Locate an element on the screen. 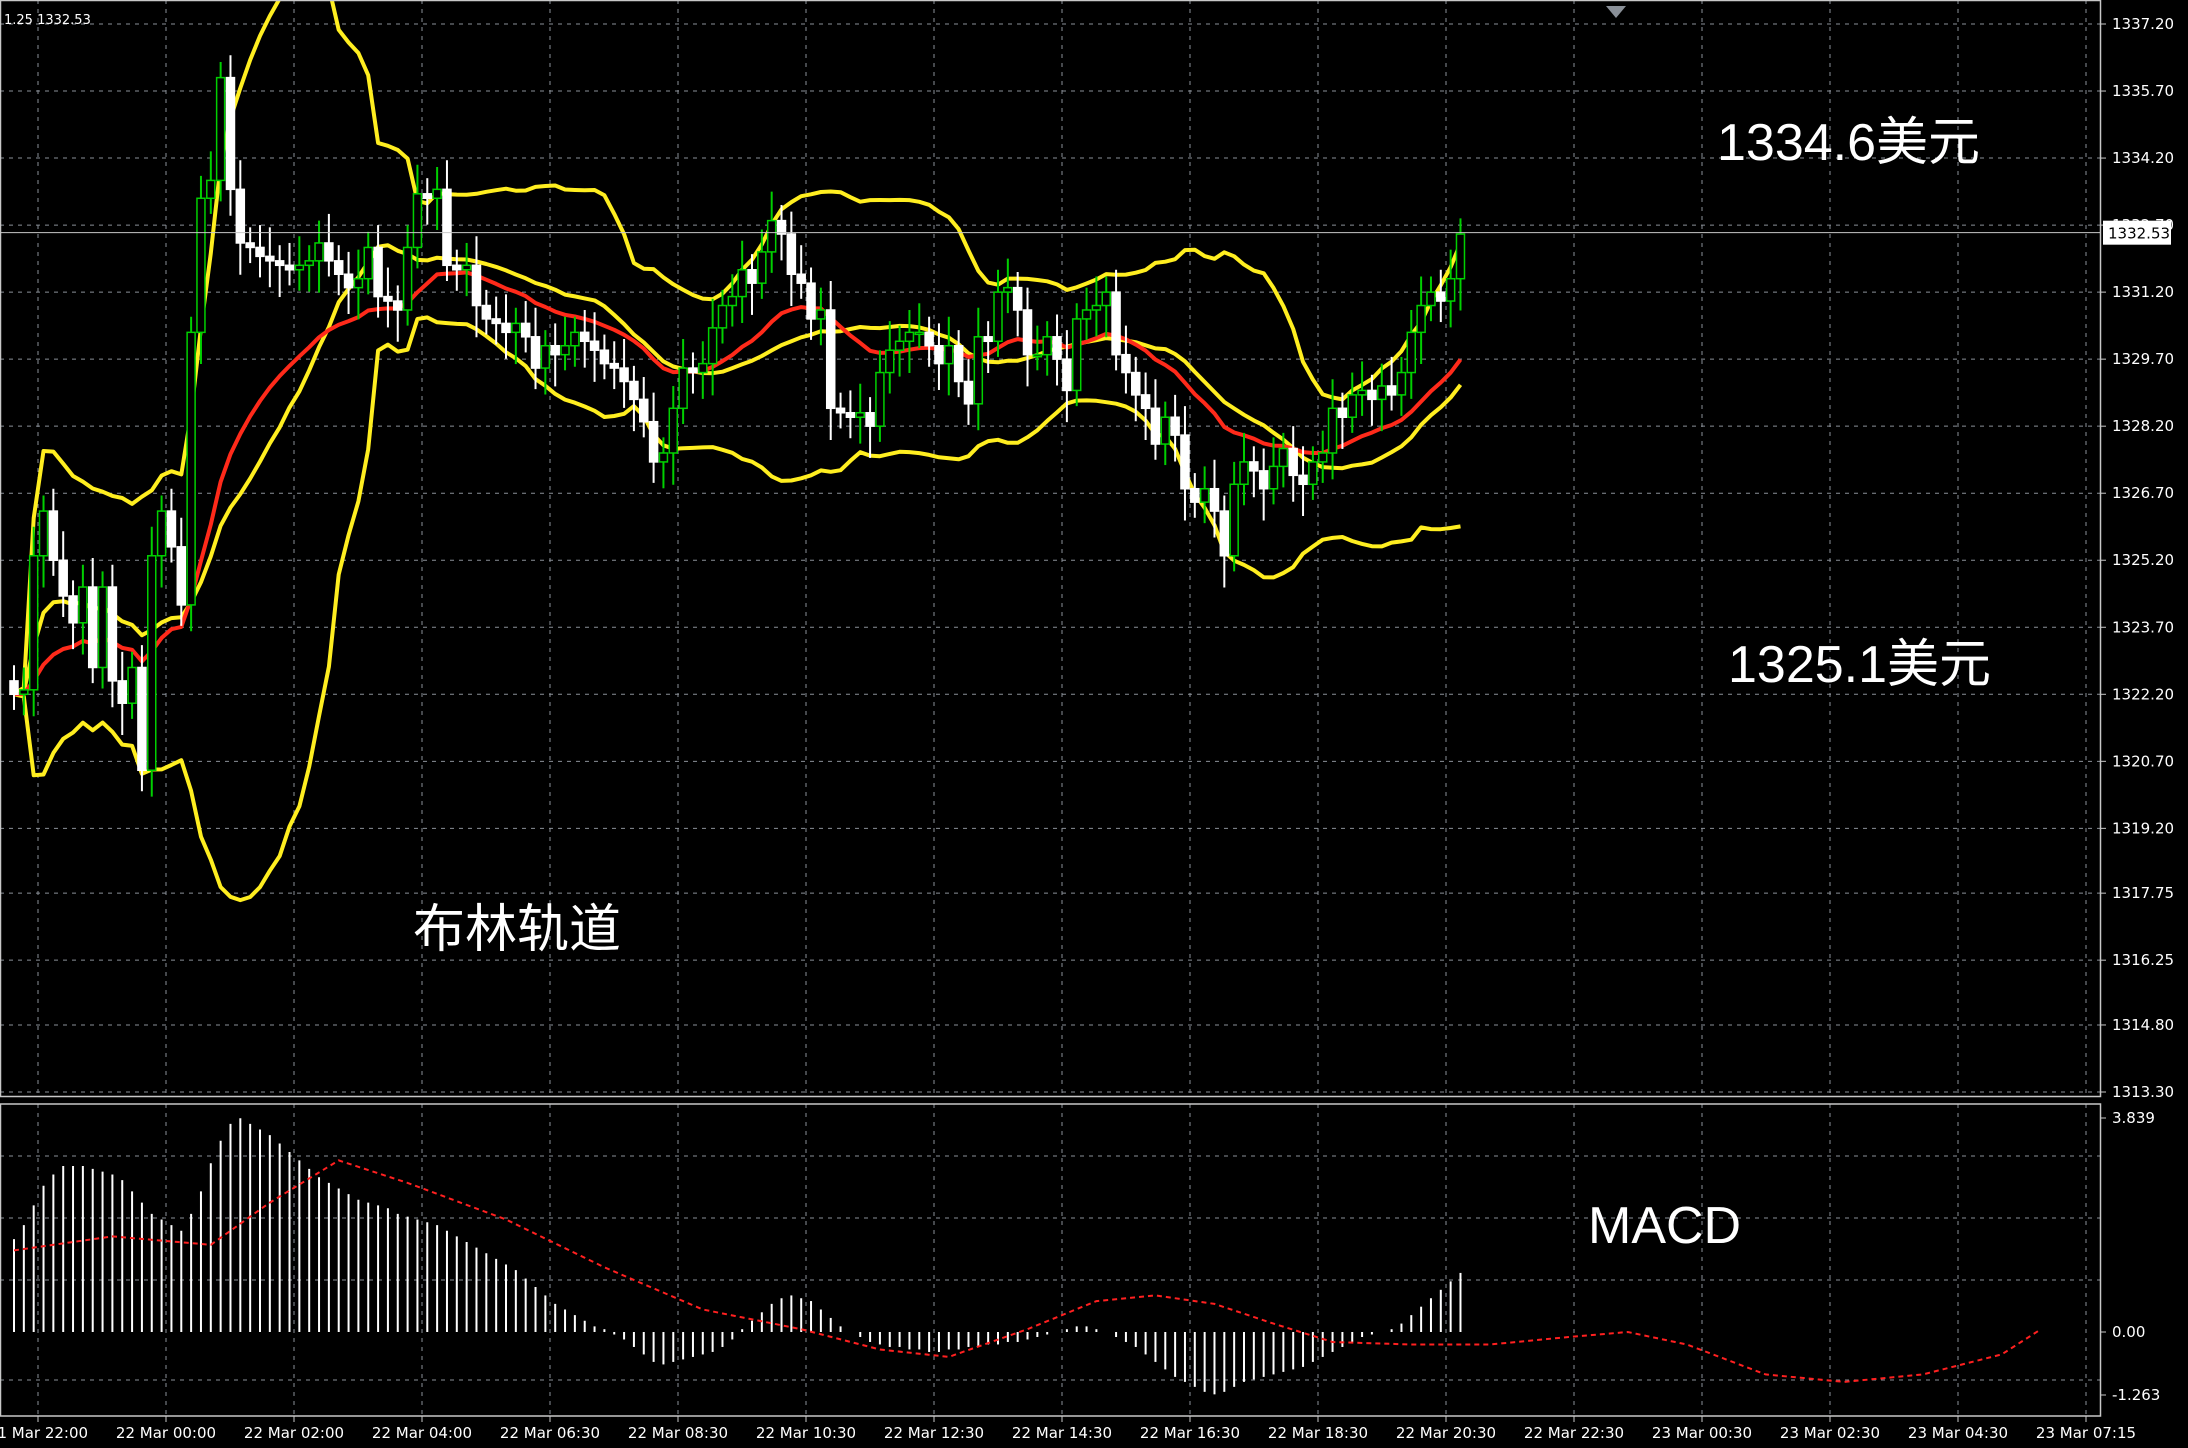  x-tick-label: 22 Mar 10:30 is located at coordinates (806, 1433).